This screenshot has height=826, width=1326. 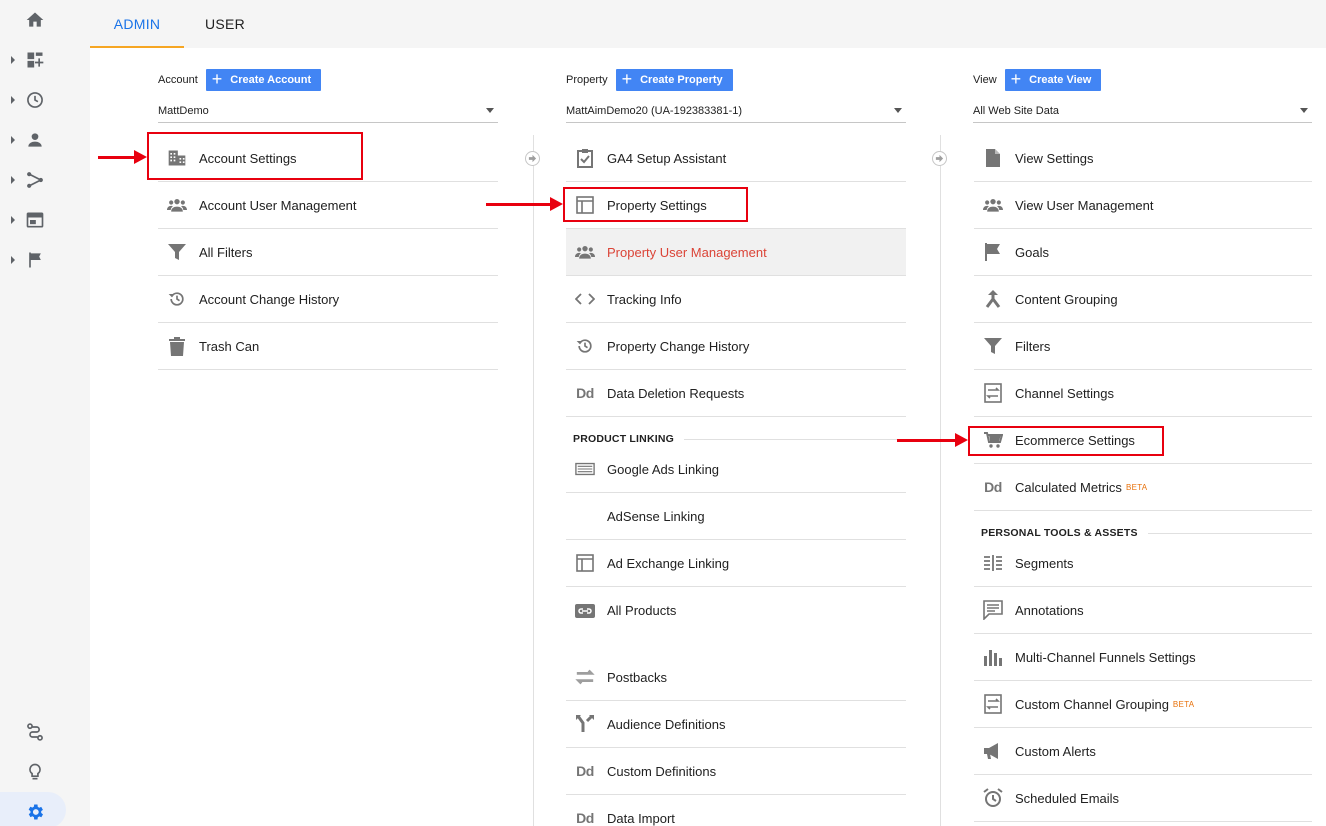 What do you see at coordinates (1054, 158) in the screenshot?
I see `item-label: View Settings` at bounding box center [1054, 158].